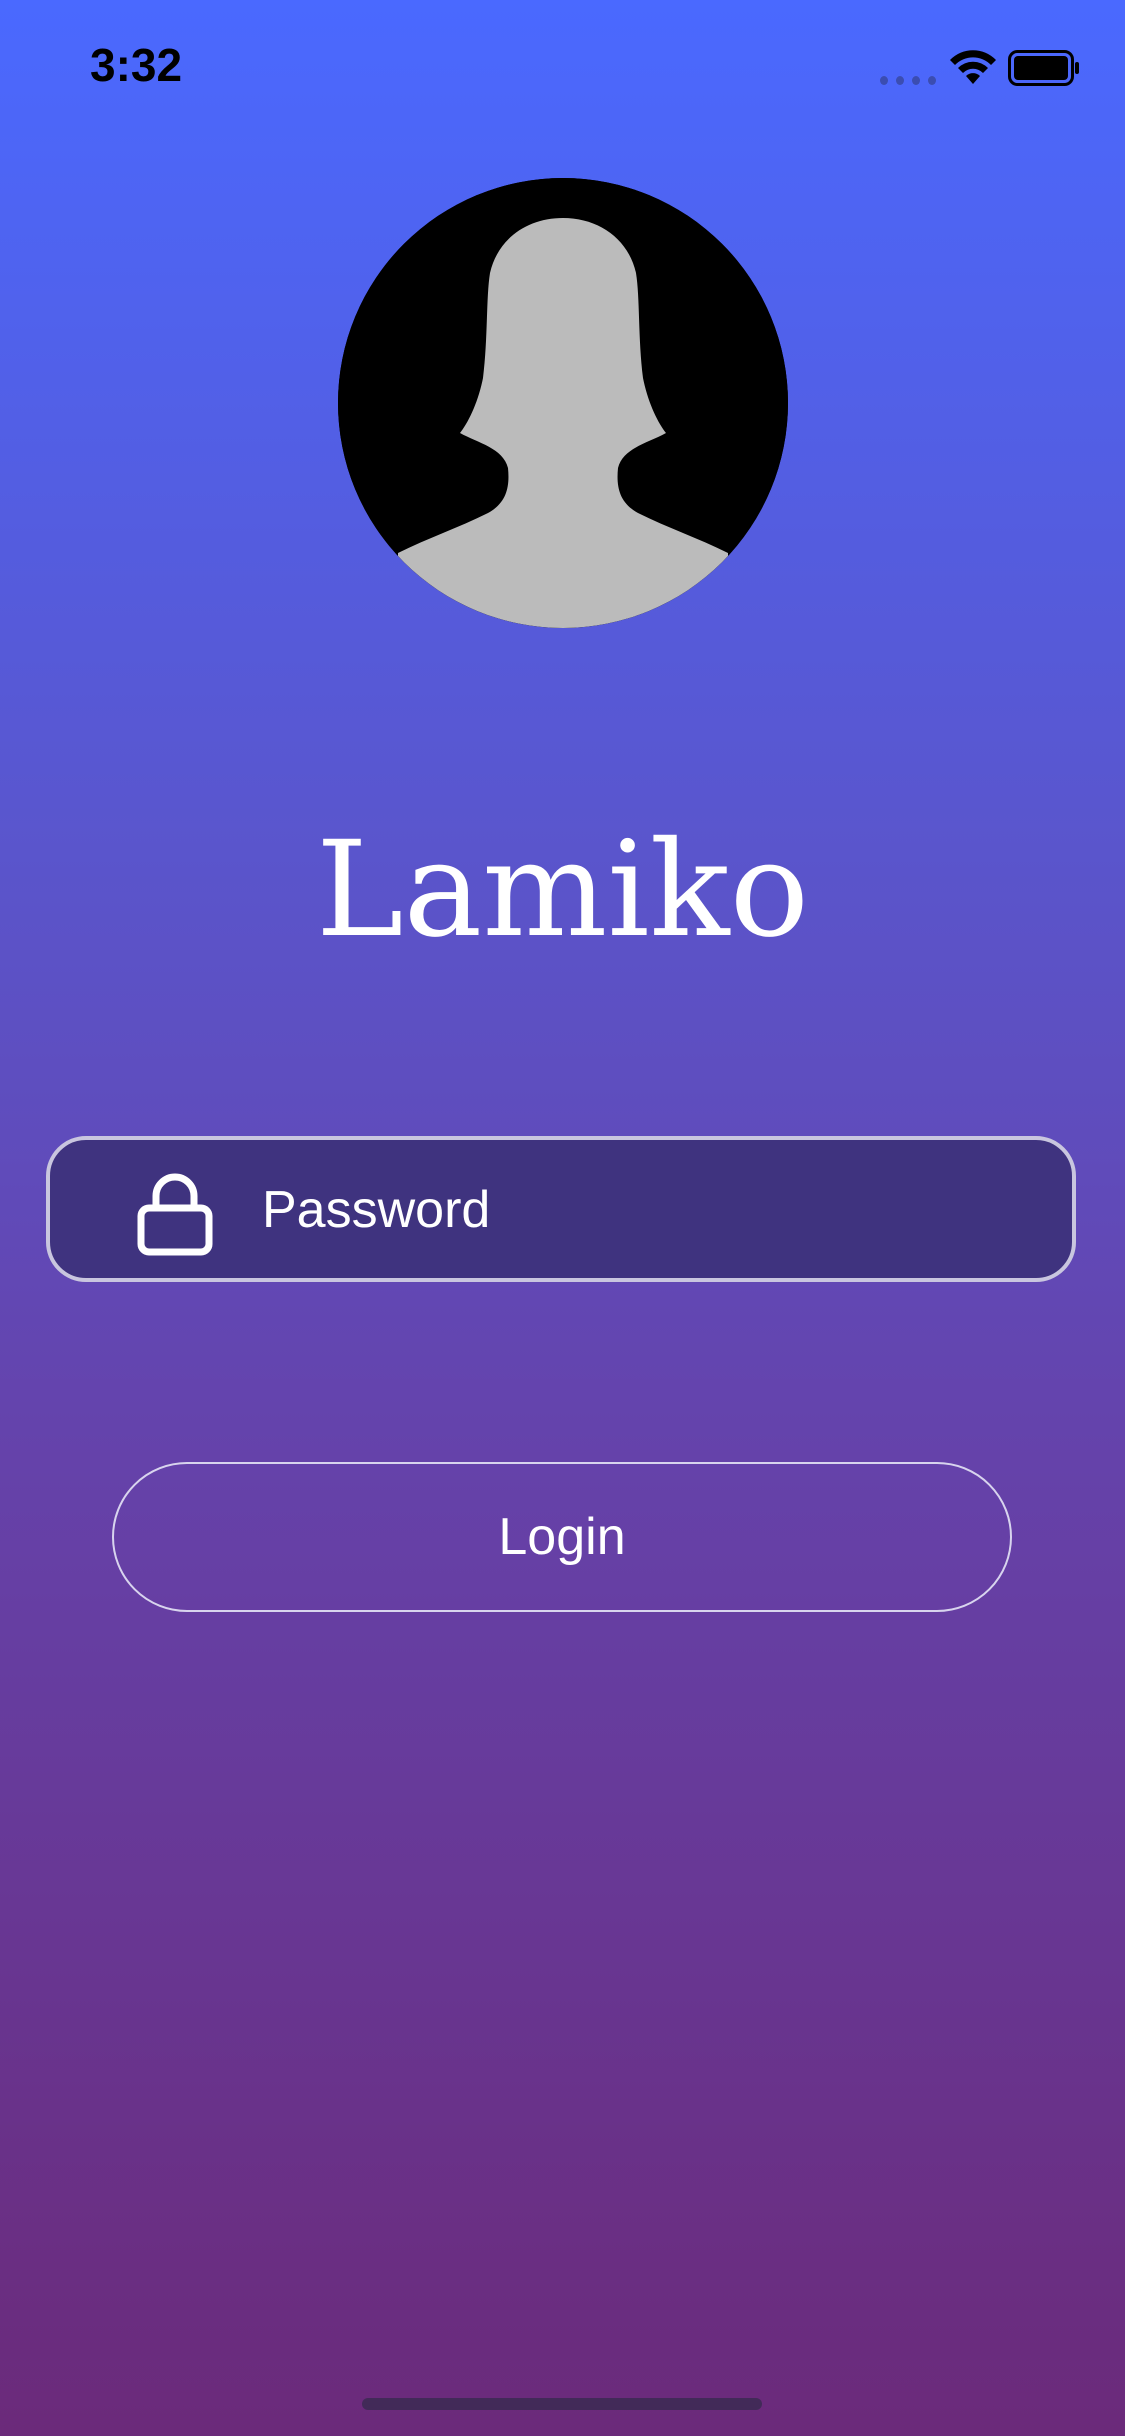 This screenshot has height=2436, width=1125. I want to click on user-silhouette-icon, so click(563, 403).